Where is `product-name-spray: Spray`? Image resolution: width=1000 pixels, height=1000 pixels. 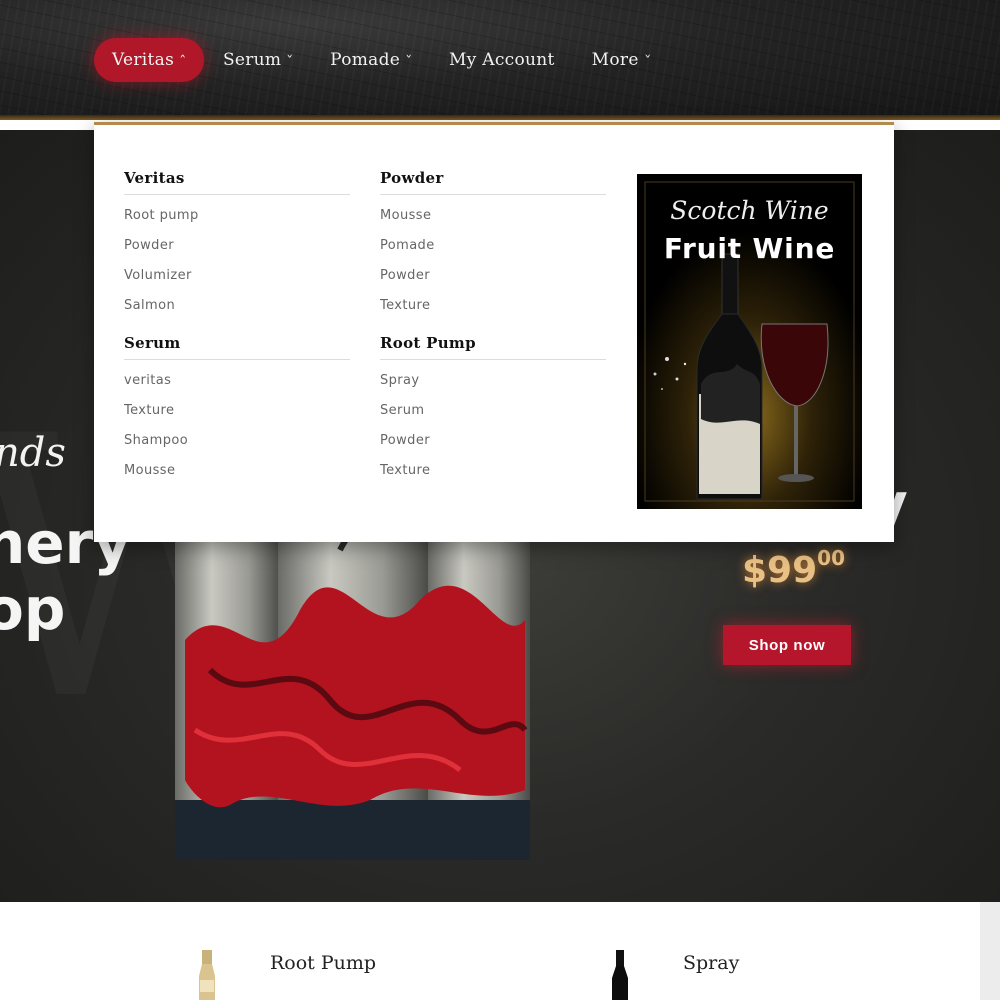 product-name-spray: Spray is located at coordinates (711, 963).